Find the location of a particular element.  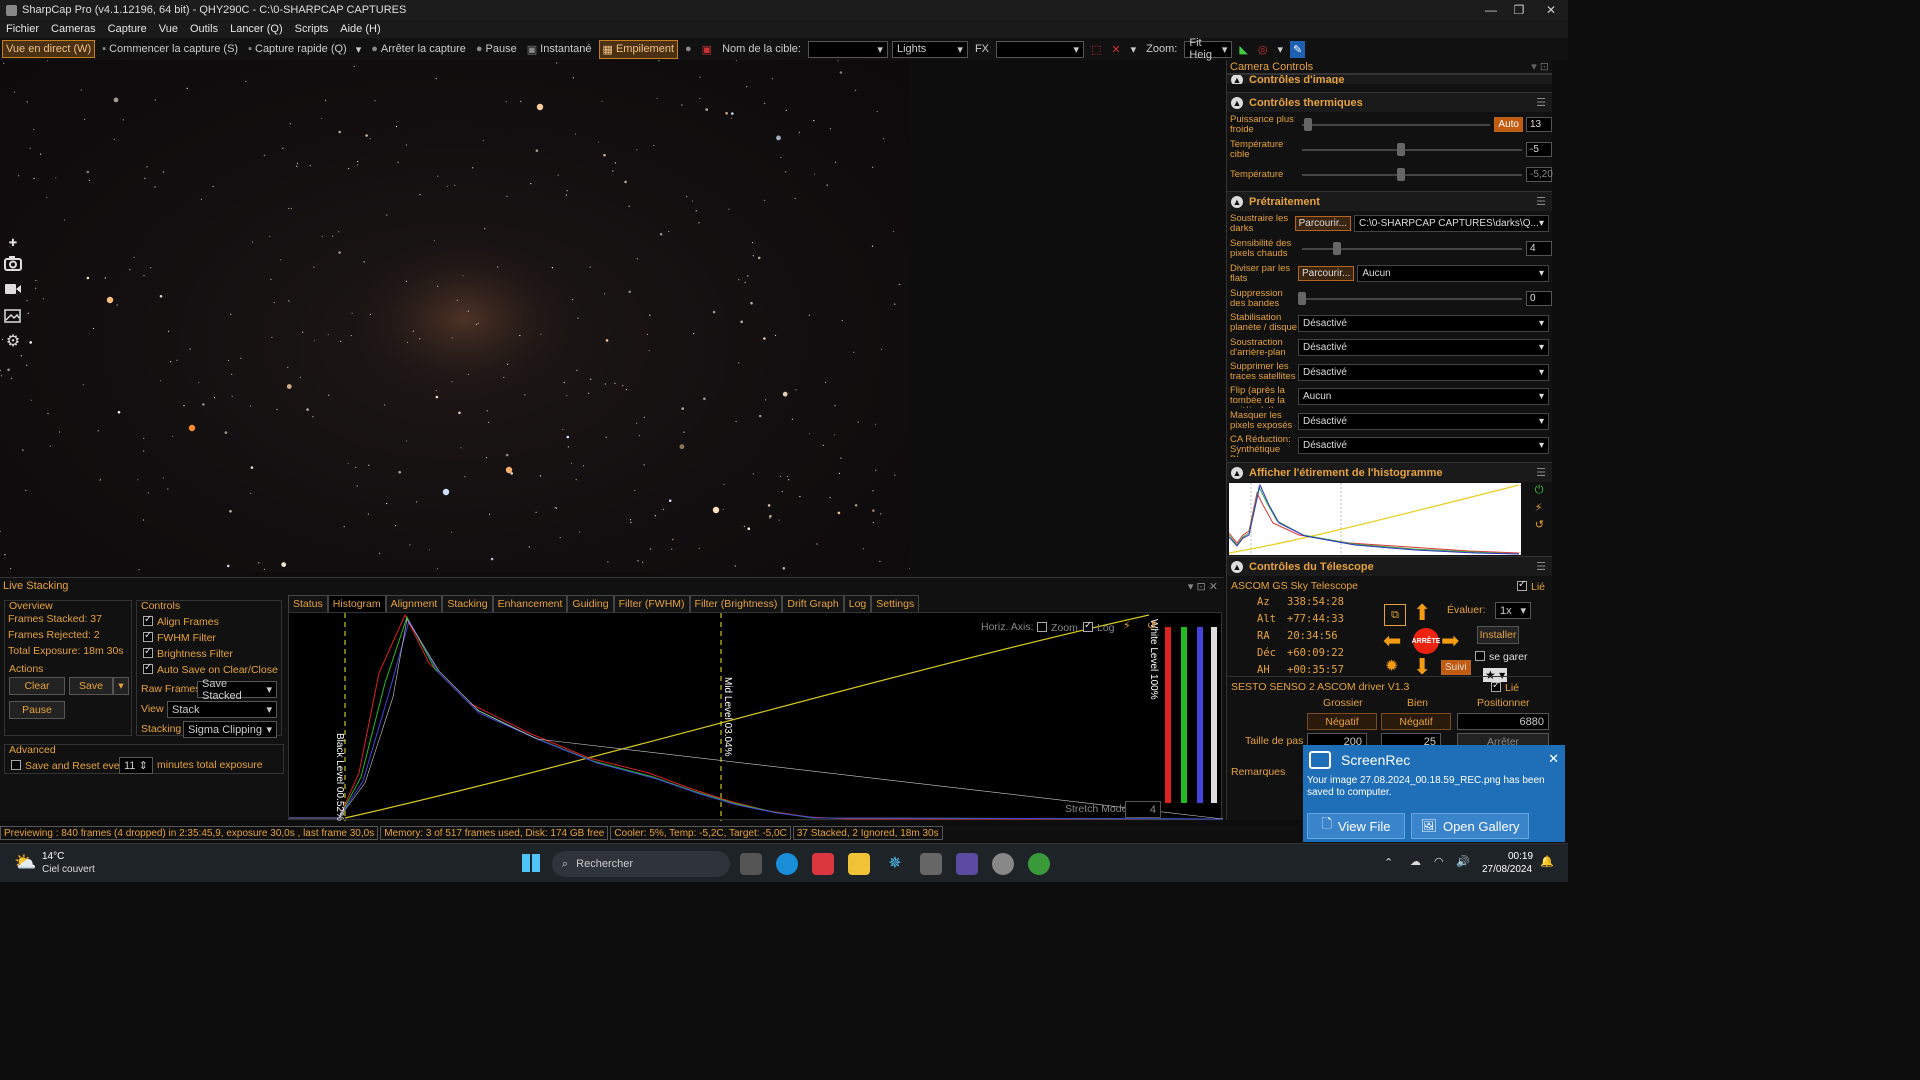

panel-controls-icon: ▾ ⊡ ✕ is located at coordinates (1203, 586).